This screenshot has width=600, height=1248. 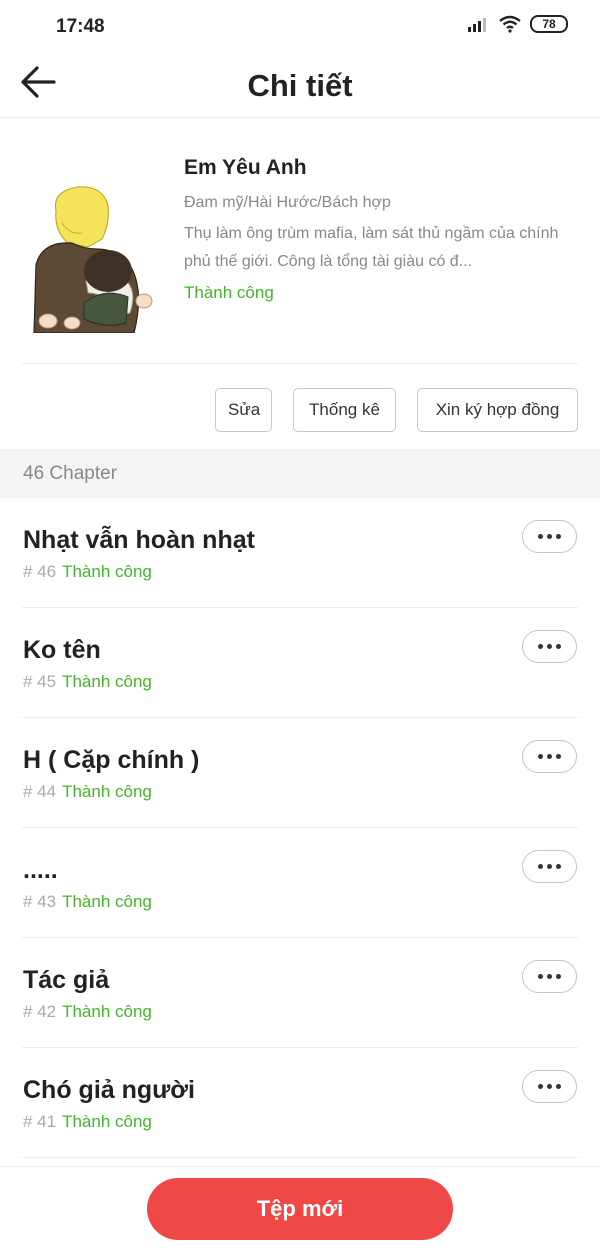 What do you see at coordinates (300, 773) in the screenshot?
I see `chapter-item: H ( Cặp chính ) # 44 Thành công` at bounding box center [300, 773].